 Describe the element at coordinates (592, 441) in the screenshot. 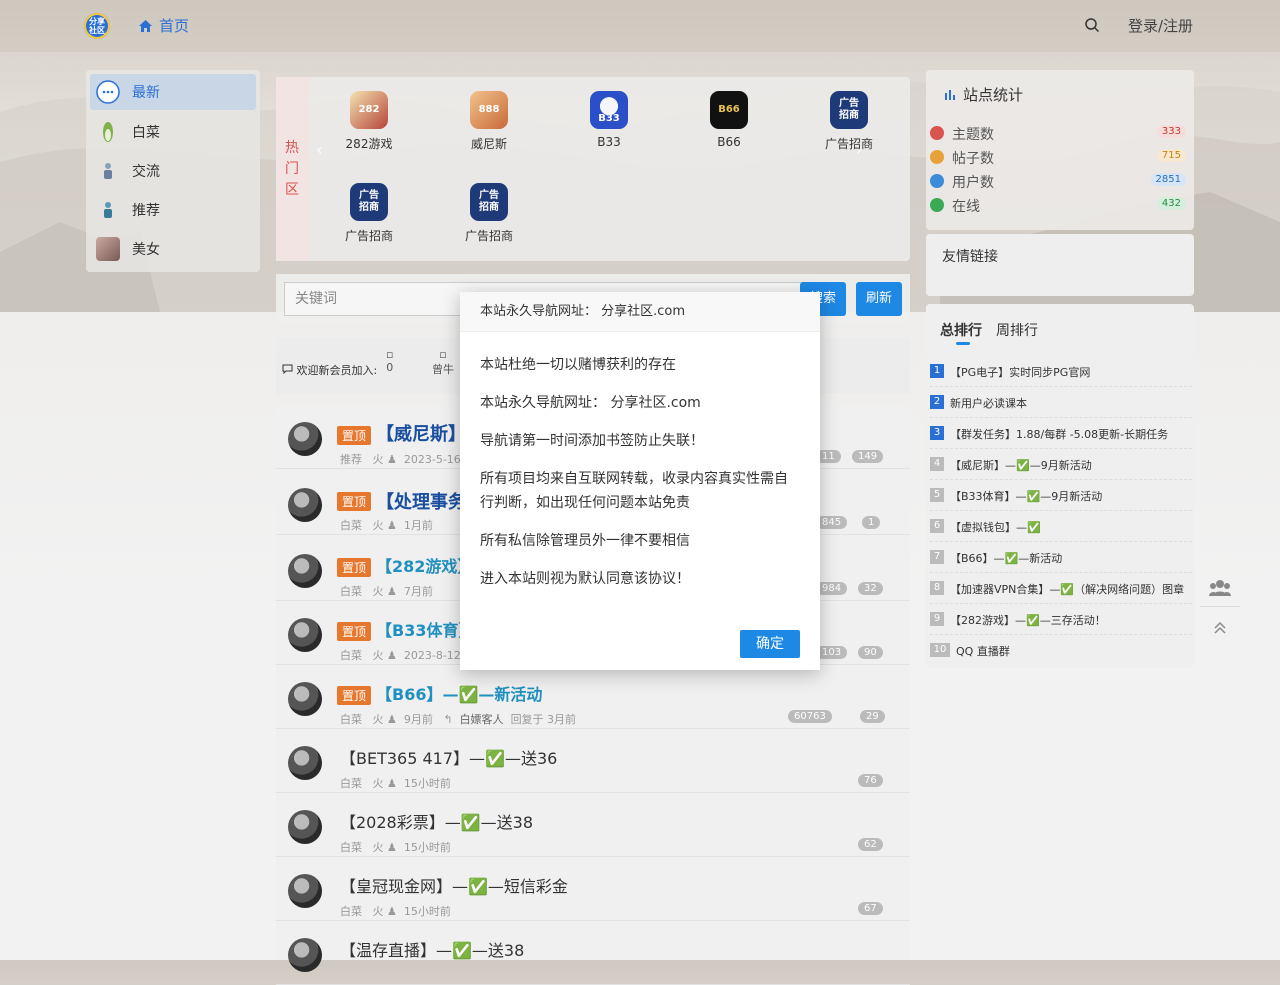

I see `modal-text: 导航请第一时间添加书签防止失联！` at that location.